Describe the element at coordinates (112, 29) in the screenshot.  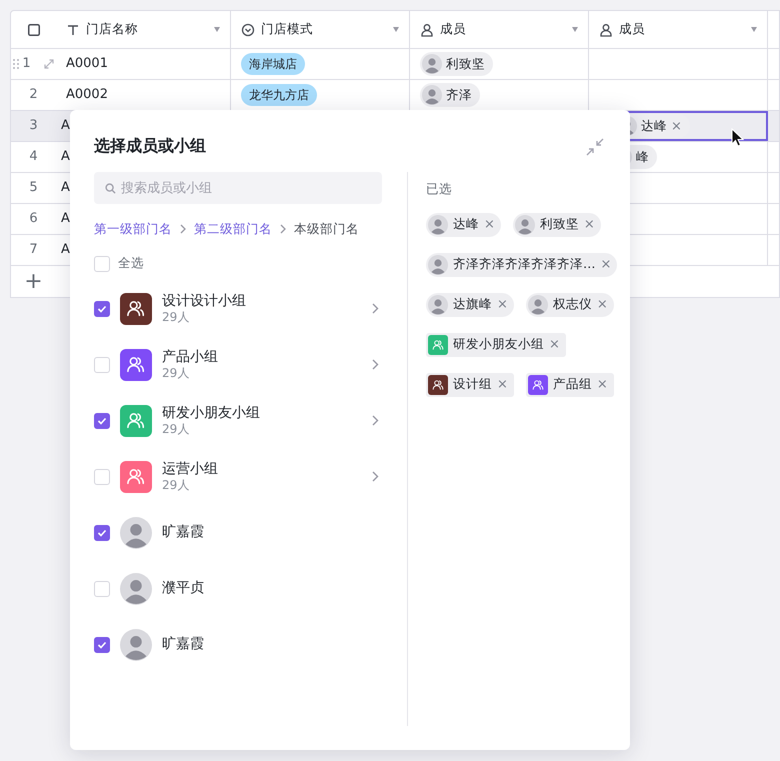
I see `column-header: 门店名称` at that location.